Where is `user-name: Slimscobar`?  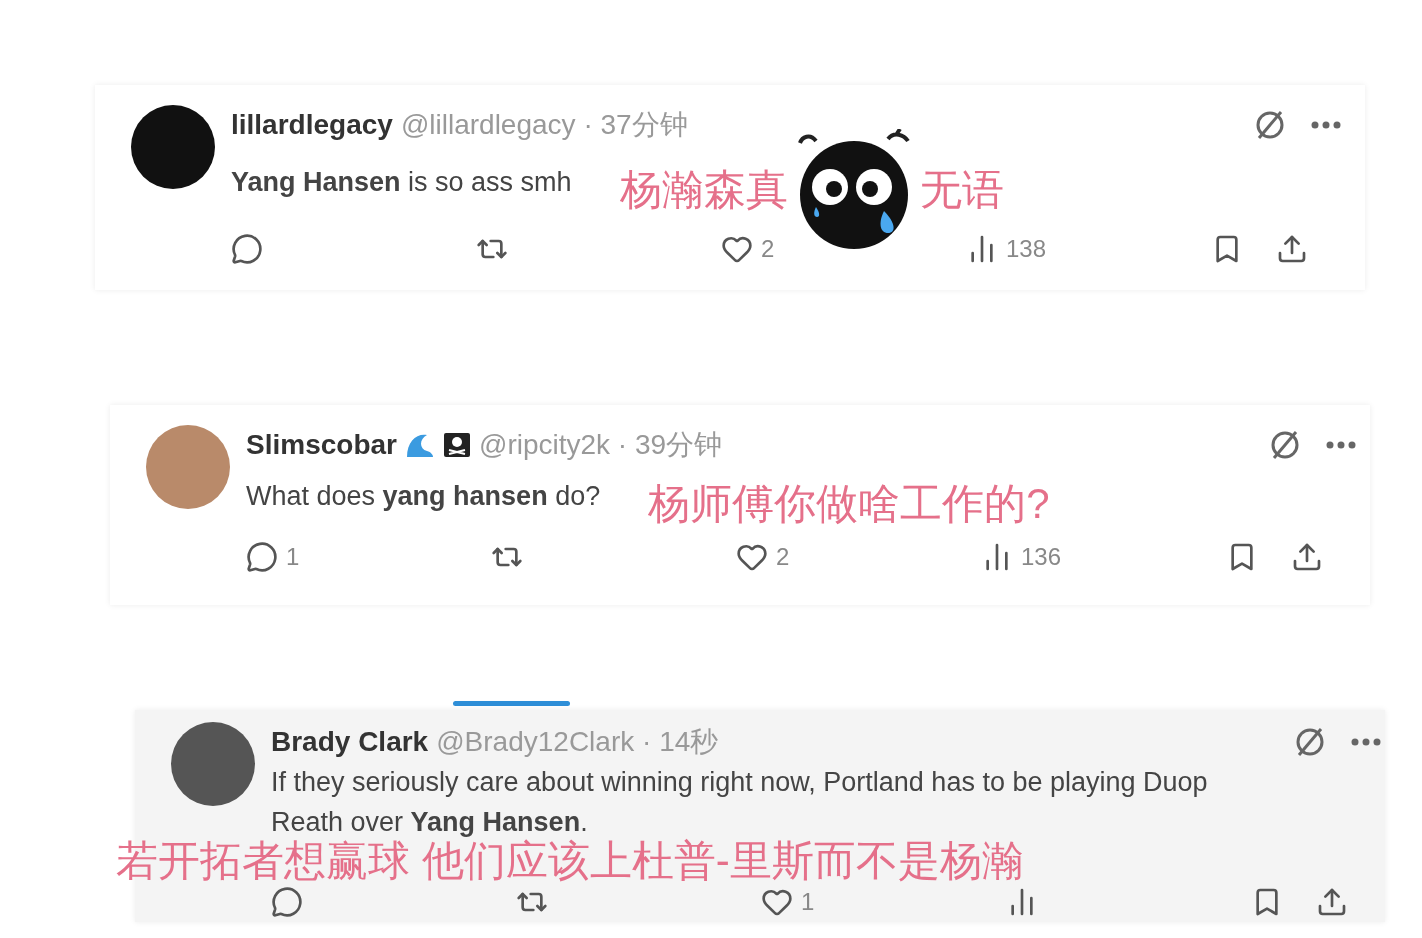
user-name: Slimscobar is located at coordinates (321, 445).